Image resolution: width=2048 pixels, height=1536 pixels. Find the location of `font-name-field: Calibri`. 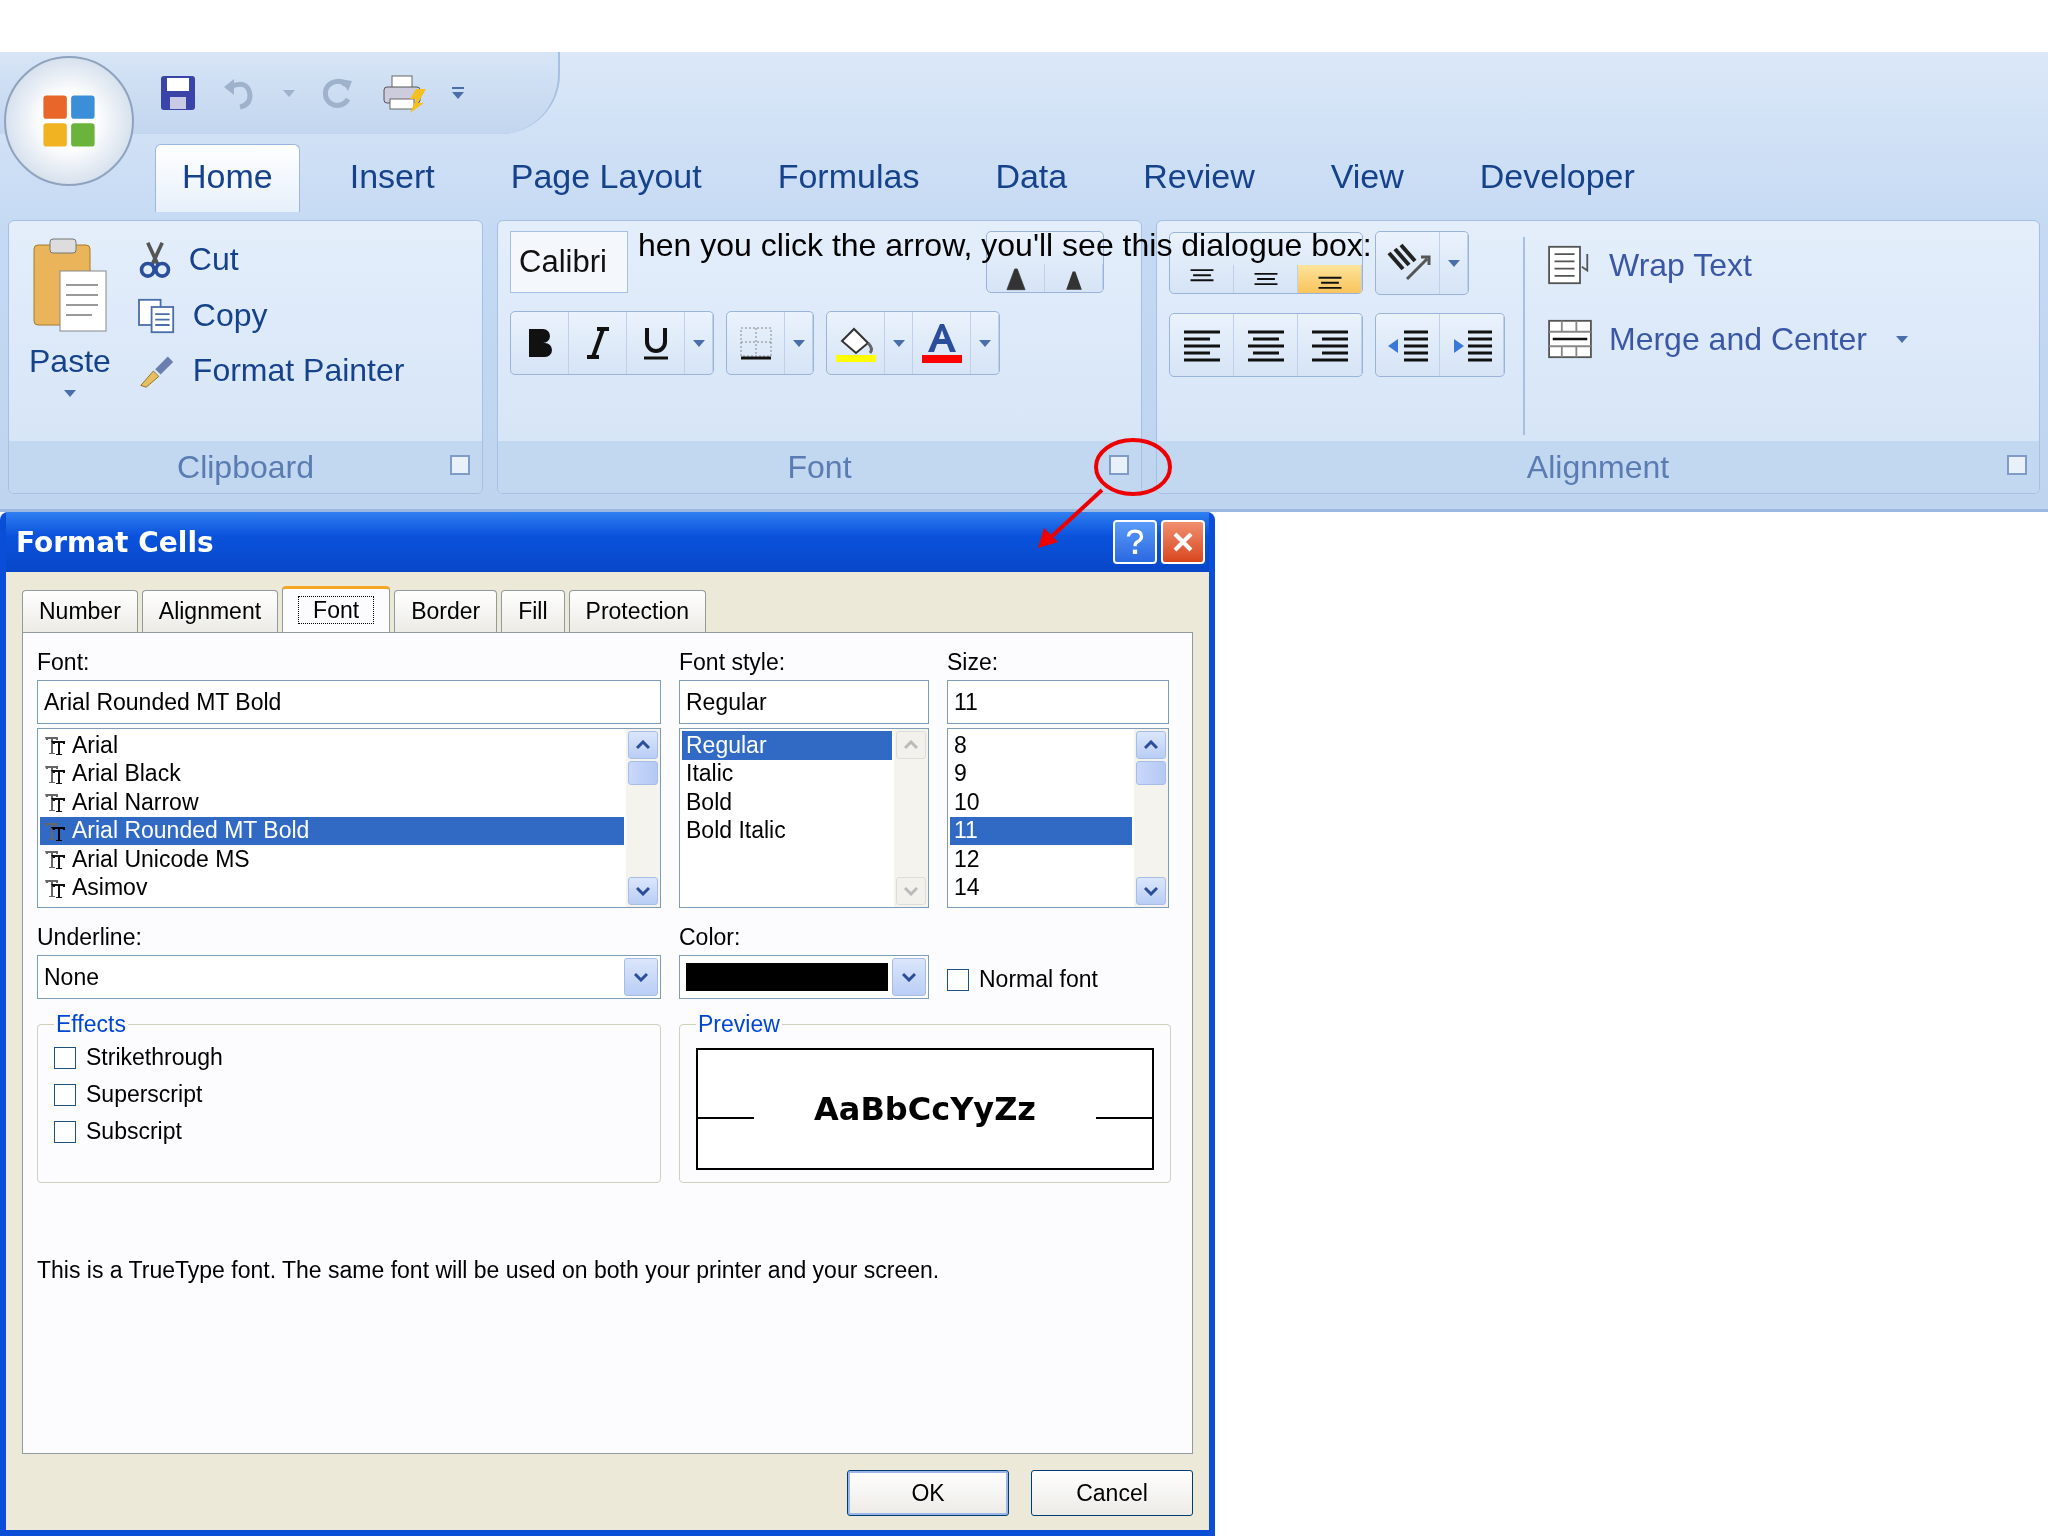

font-name-field: Calibri is located at coordinates (569, 262).